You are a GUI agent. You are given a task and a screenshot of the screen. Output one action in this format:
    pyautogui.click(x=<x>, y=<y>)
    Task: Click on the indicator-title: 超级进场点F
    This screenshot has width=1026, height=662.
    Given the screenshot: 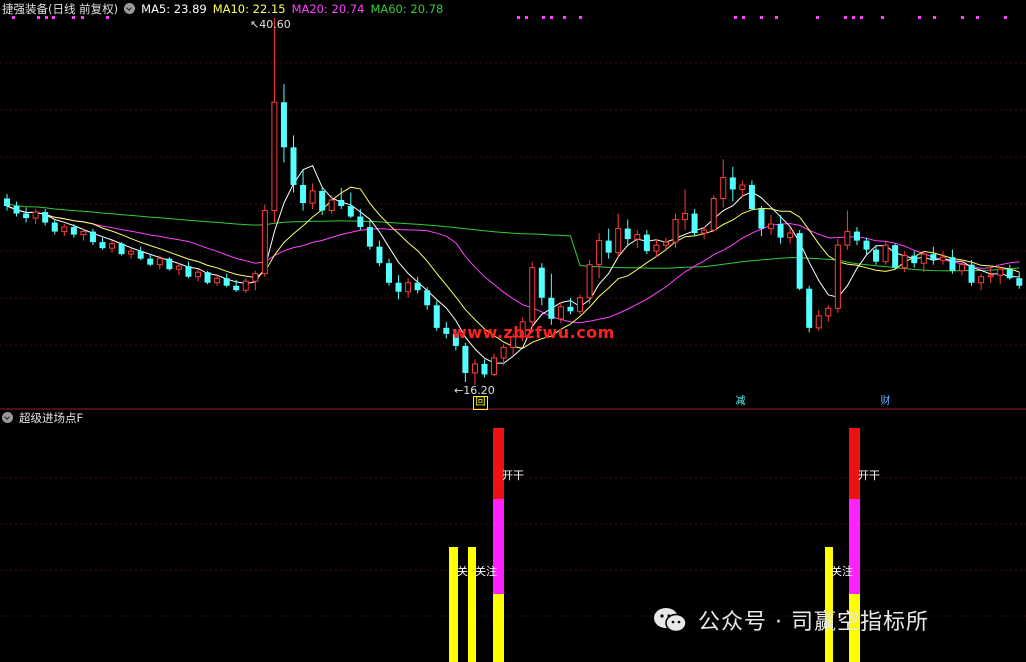 What is the action you would take?
    pyautogui.click(x=51, y=418)
    